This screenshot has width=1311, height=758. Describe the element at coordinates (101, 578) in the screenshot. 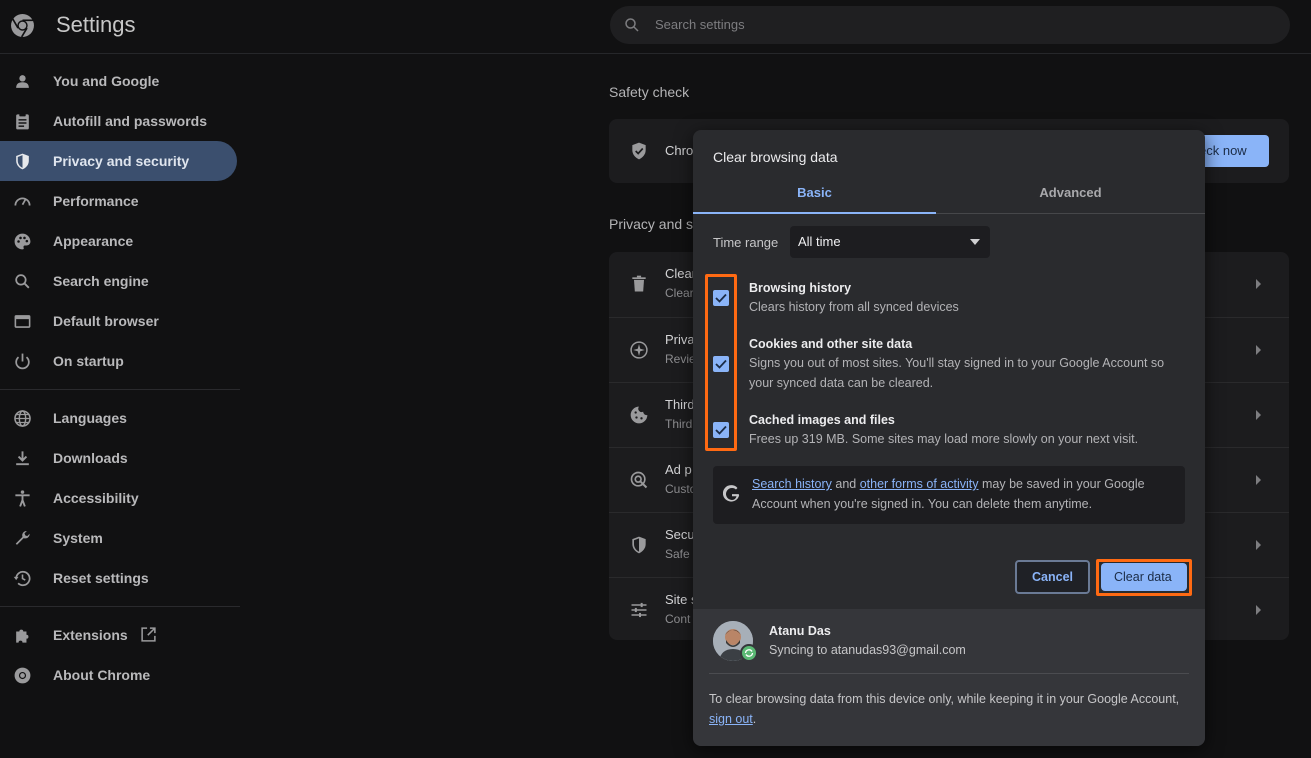

I see `sidebar-item-label: Reset settings` at that location.